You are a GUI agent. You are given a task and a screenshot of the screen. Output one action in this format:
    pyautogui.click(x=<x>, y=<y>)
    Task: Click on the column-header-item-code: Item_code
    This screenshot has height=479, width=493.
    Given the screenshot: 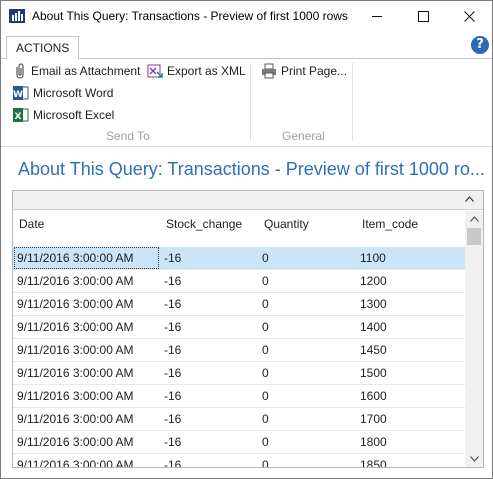 What is the action you would take?
    pyautogui.click(x=390, y=224)
    